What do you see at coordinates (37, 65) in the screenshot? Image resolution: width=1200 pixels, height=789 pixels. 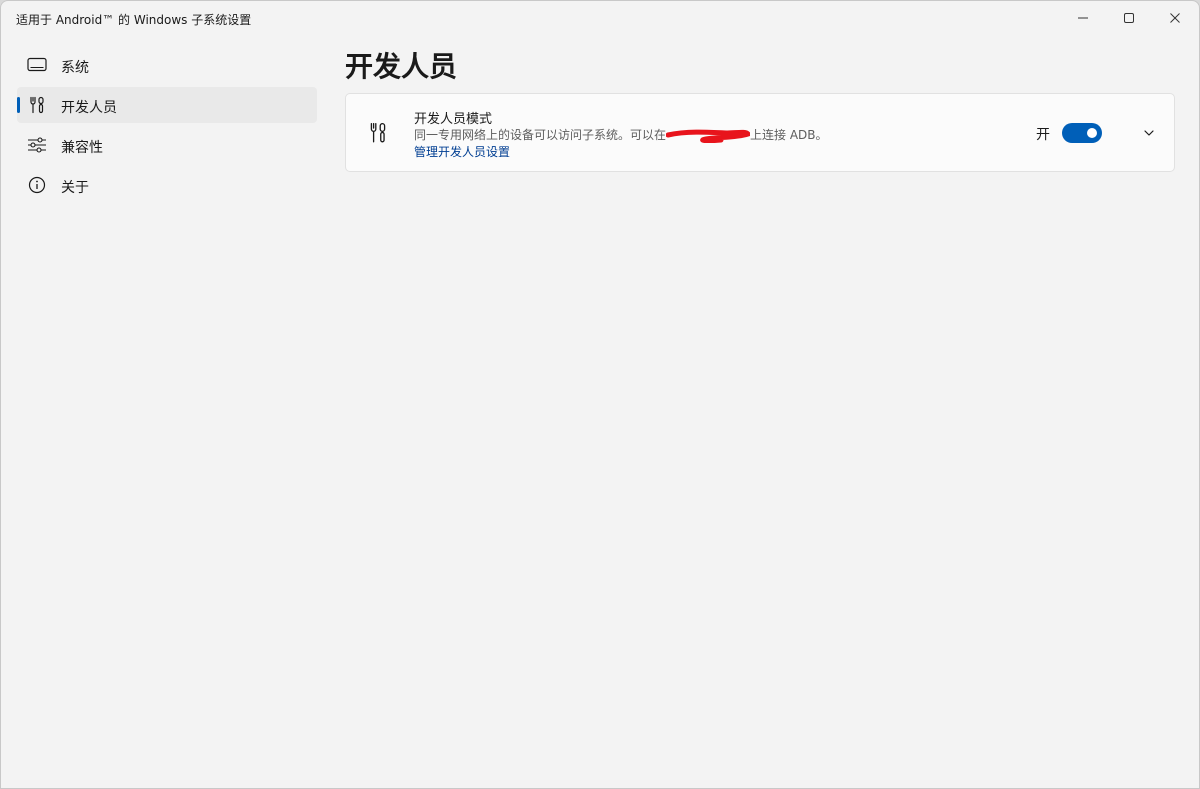 I see `display-icon` at bounding box center [37, 65].